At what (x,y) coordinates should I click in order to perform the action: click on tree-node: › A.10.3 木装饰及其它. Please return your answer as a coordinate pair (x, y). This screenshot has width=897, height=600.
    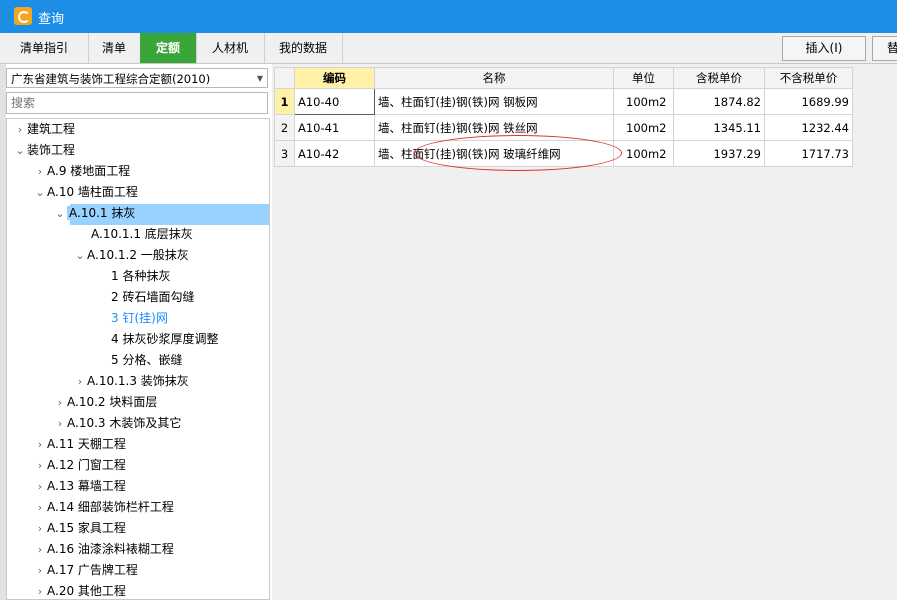
    Looking at the image, I should click on (117, 423).